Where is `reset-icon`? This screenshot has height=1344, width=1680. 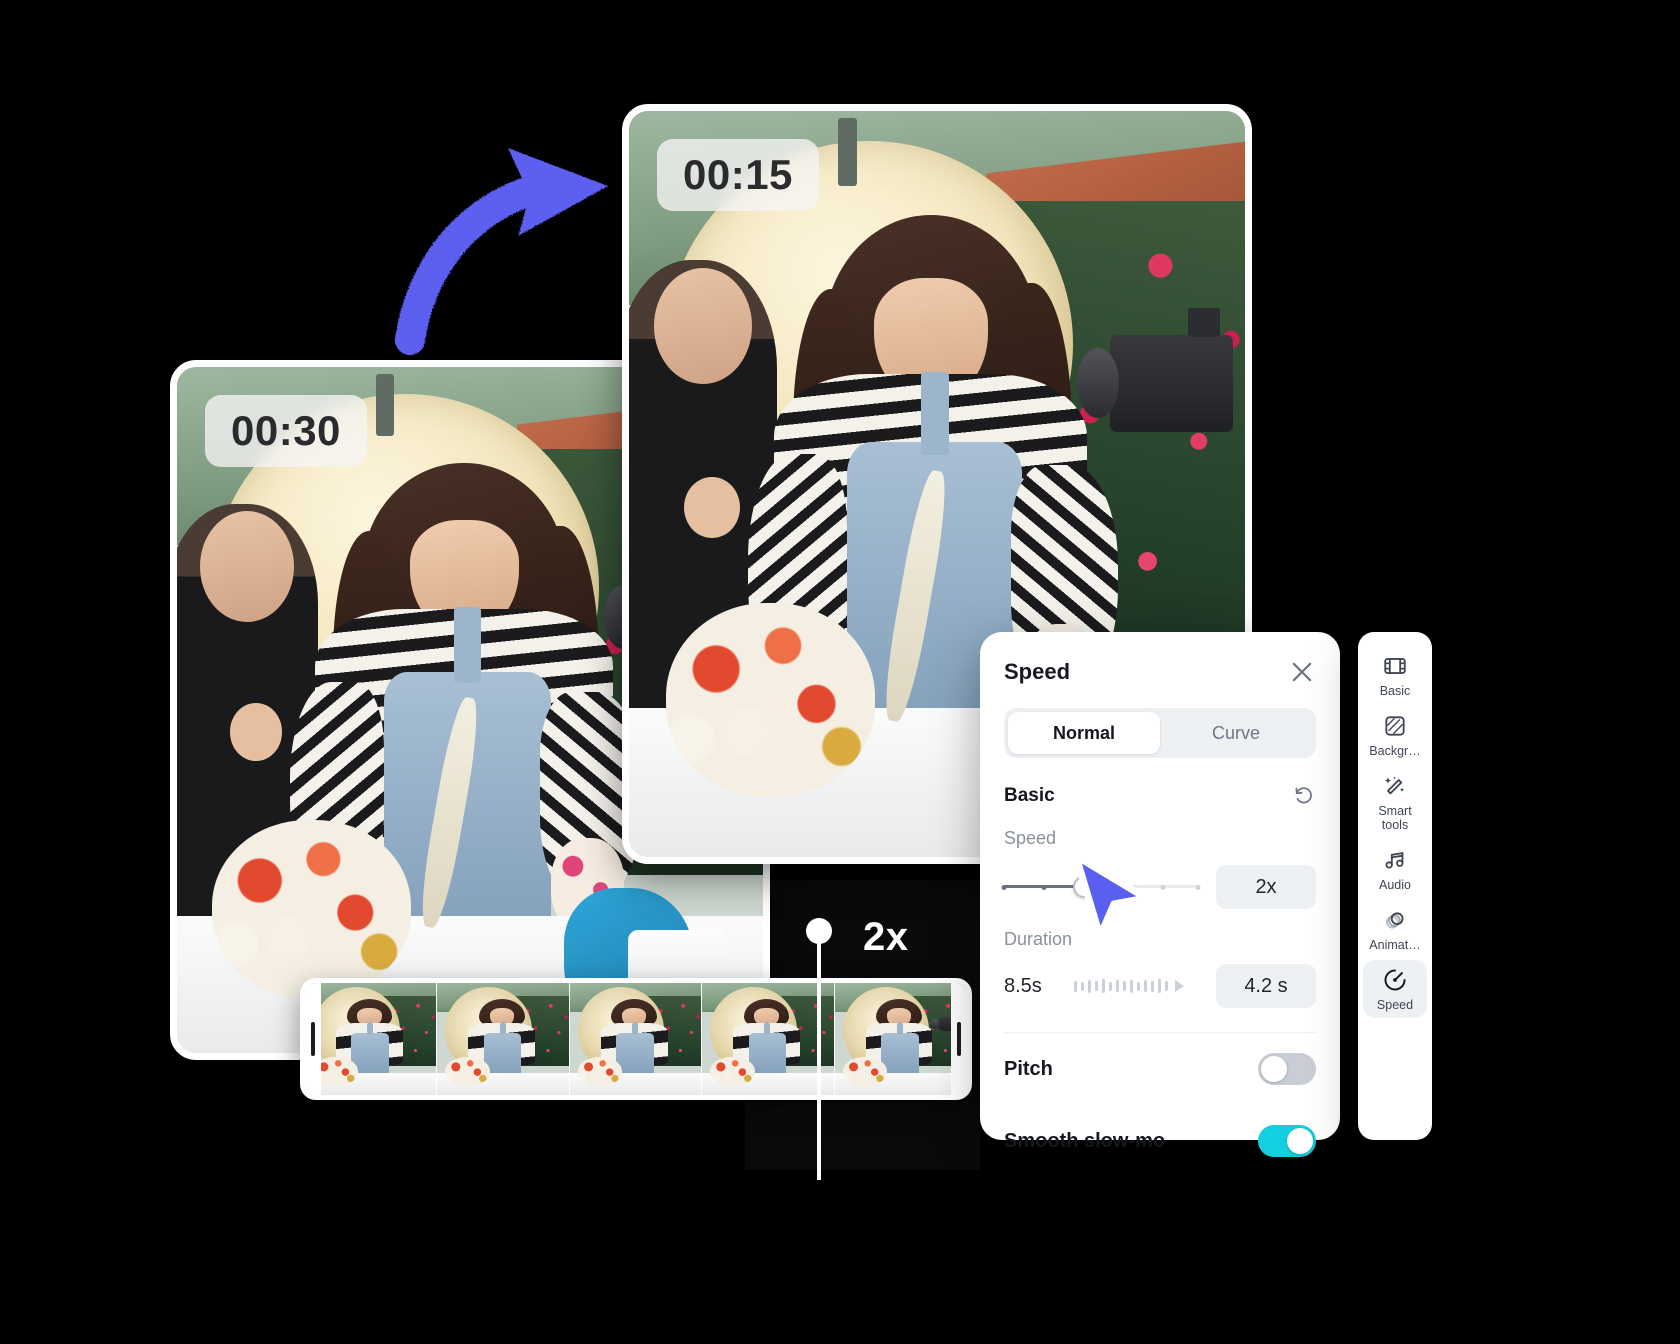 reset-icon is located at coordinates (1304, 796).